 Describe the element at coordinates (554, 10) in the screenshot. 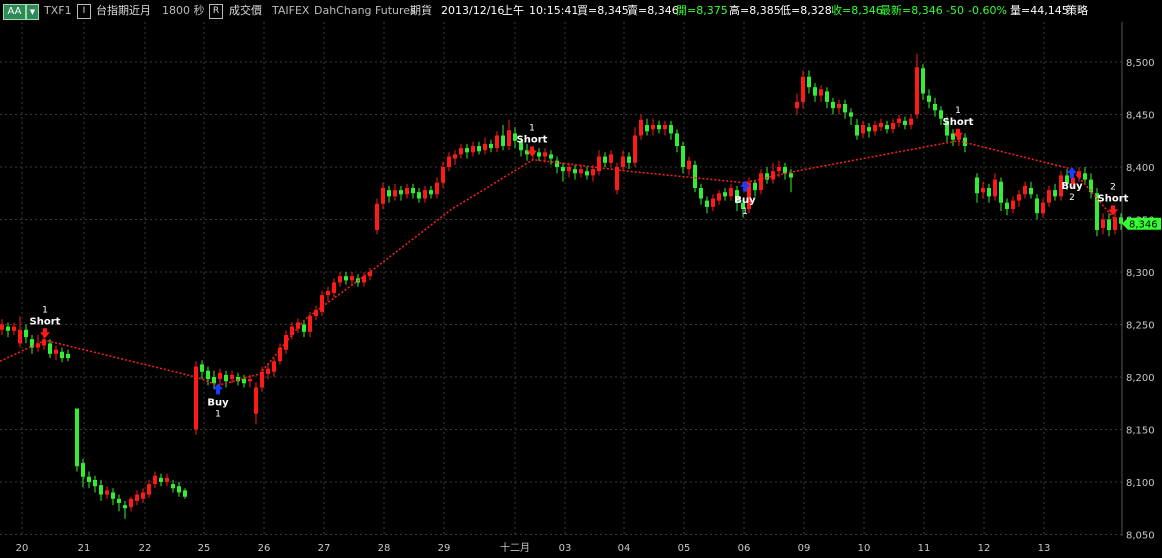

I see `time-label: 10:15:41` at that location.